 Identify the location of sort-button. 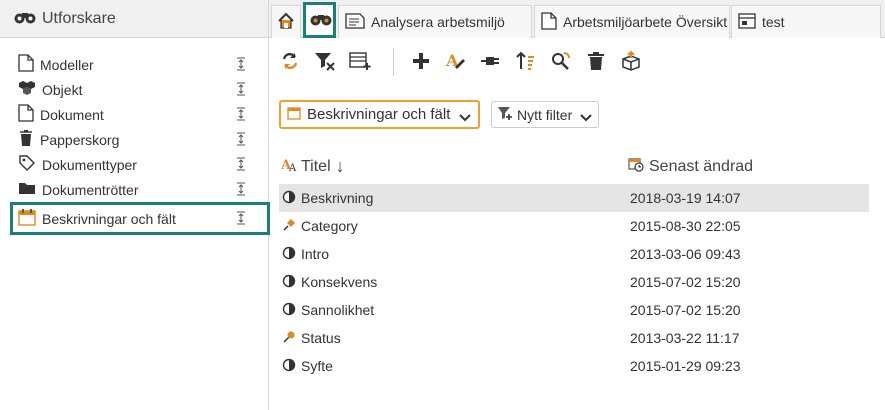
(526, 62).